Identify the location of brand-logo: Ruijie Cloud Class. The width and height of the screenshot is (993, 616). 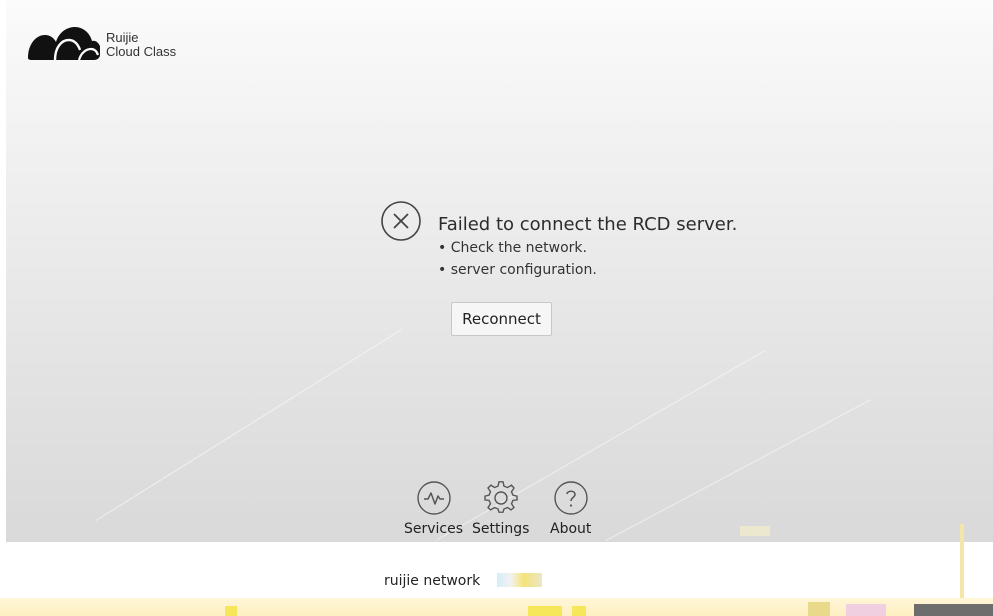
(100, 44).